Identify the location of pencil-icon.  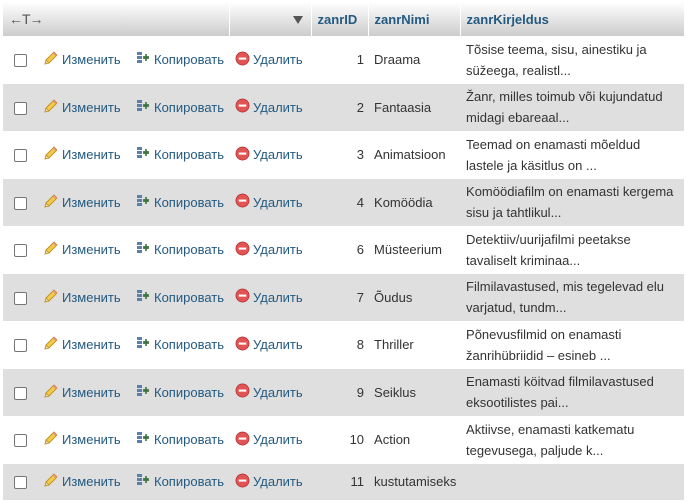
(51, 297).